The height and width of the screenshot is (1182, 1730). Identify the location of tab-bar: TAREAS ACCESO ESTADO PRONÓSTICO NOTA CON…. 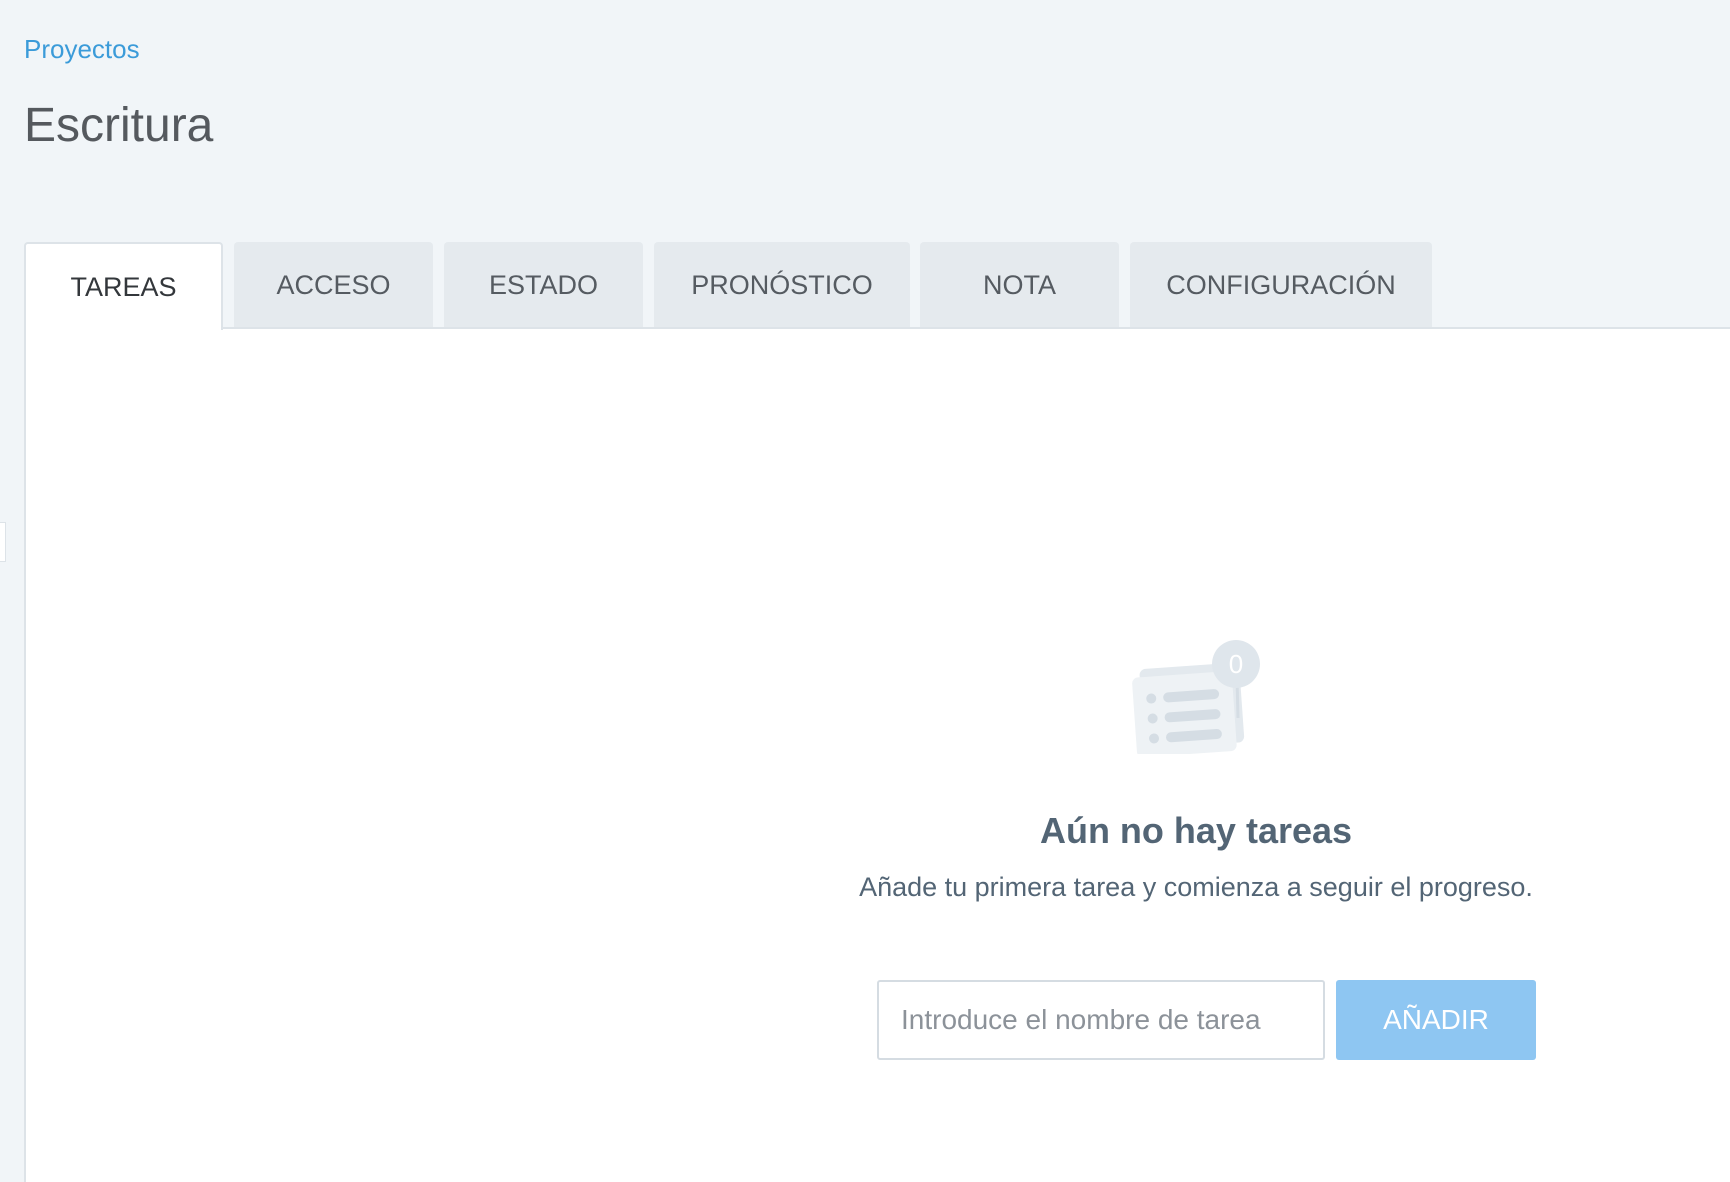
(877, 286).